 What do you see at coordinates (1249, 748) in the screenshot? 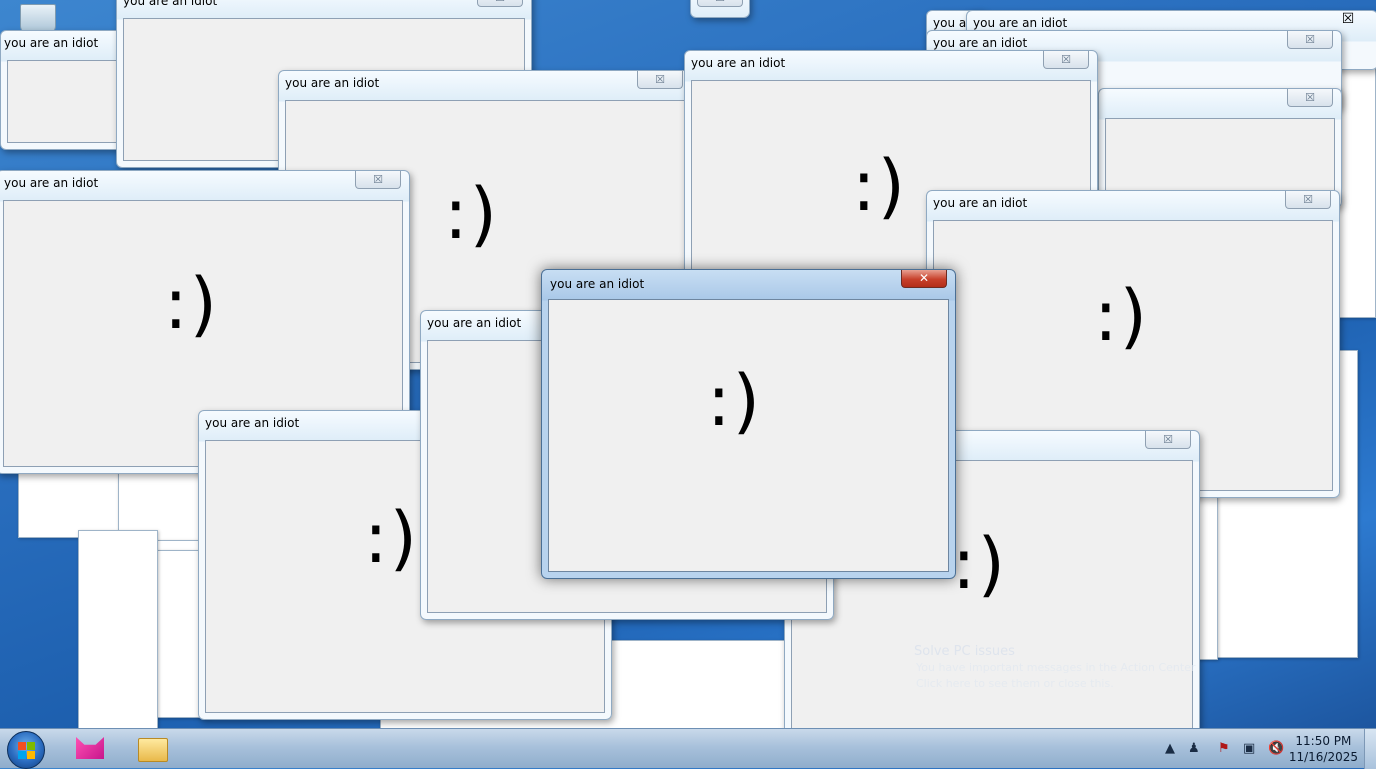
I see `display-icon: ▣` at bounding box center [1249, 748].